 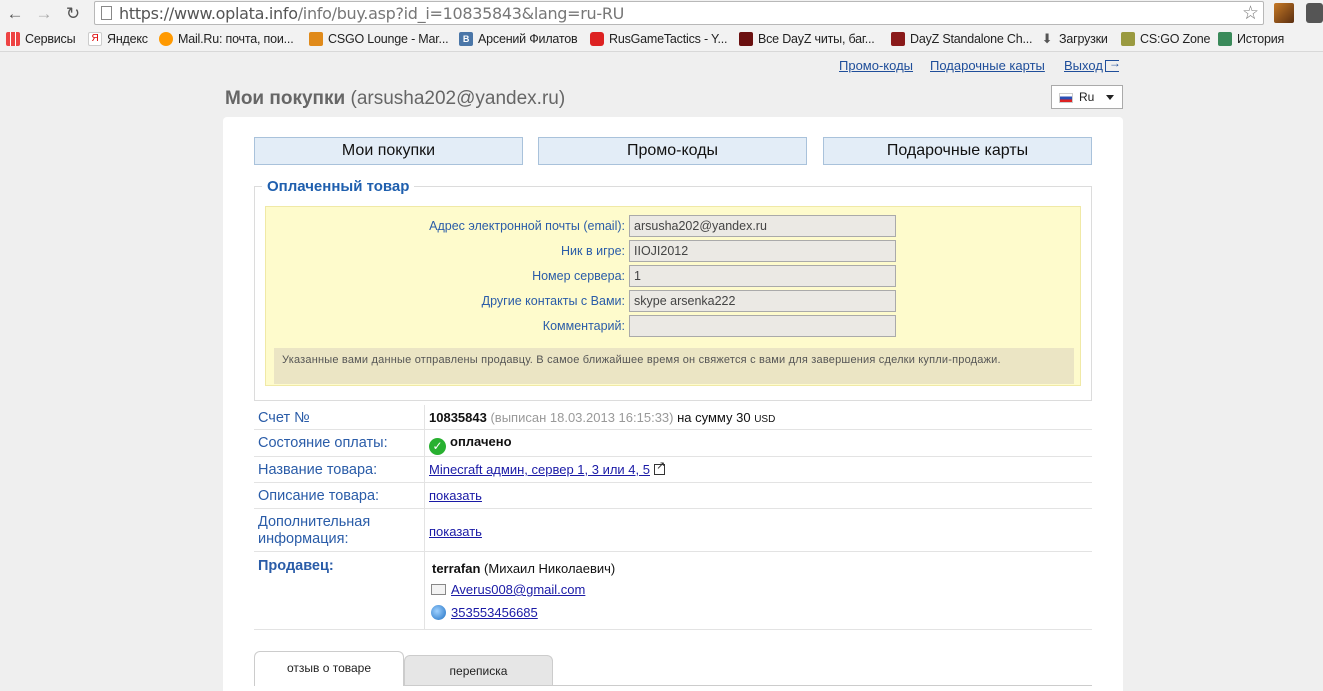 What do you see at coordinates (285, 98) in the screenshot?
I see `page-title-text: Мои покупки` at bounding box center [285, 98].